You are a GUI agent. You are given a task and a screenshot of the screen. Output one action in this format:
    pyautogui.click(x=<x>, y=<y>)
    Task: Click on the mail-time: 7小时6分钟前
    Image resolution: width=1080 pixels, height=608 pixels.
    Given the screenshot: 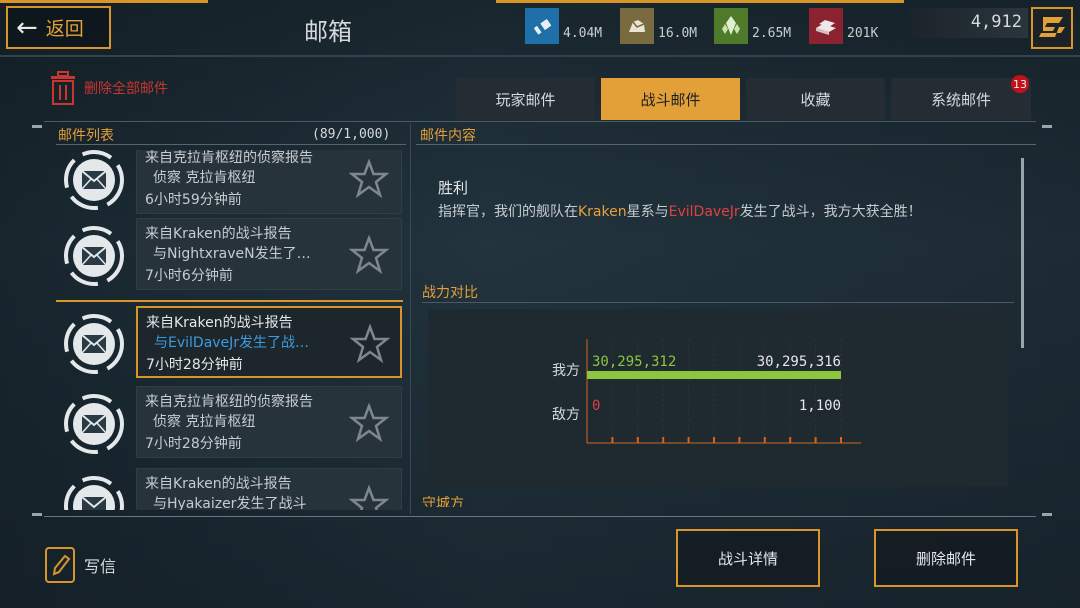 What is the action you would take?
    pyautogui.click(x=189, y=276)
    